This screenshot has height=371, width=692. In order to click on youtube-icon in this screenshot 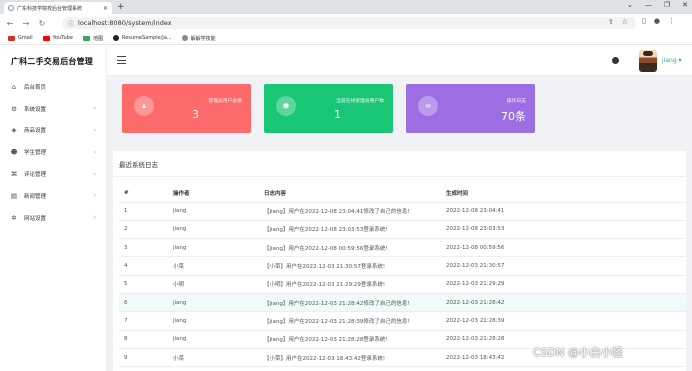, I will do `click(46, 38)`.